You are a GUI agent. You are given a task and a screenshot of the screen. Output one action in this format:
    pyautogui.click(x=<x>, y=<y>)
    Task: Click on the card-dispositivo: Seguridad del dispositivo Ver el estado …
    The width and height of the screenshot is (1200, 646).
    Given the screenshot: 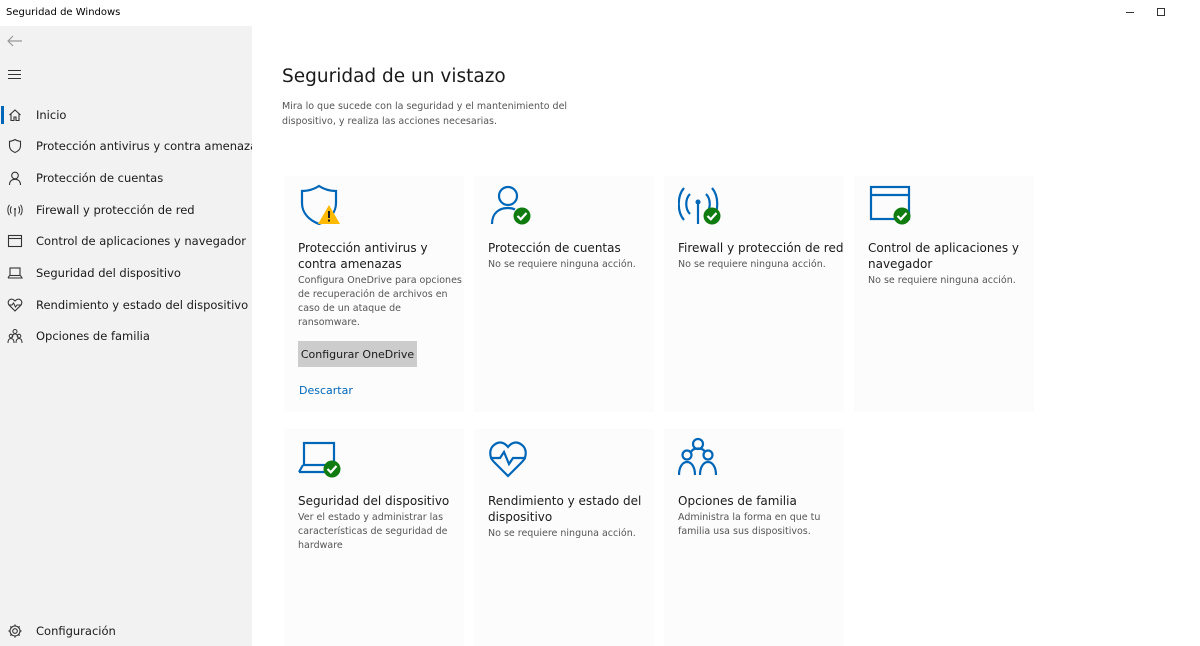 What is the action you would take?
    pyautogui.click(x=374, y=537)
    